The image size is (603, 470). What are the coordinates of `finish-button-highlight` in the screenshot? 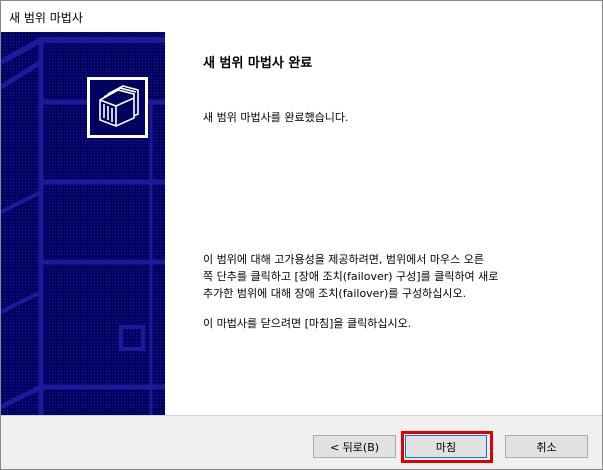 It's located at (447, 447).